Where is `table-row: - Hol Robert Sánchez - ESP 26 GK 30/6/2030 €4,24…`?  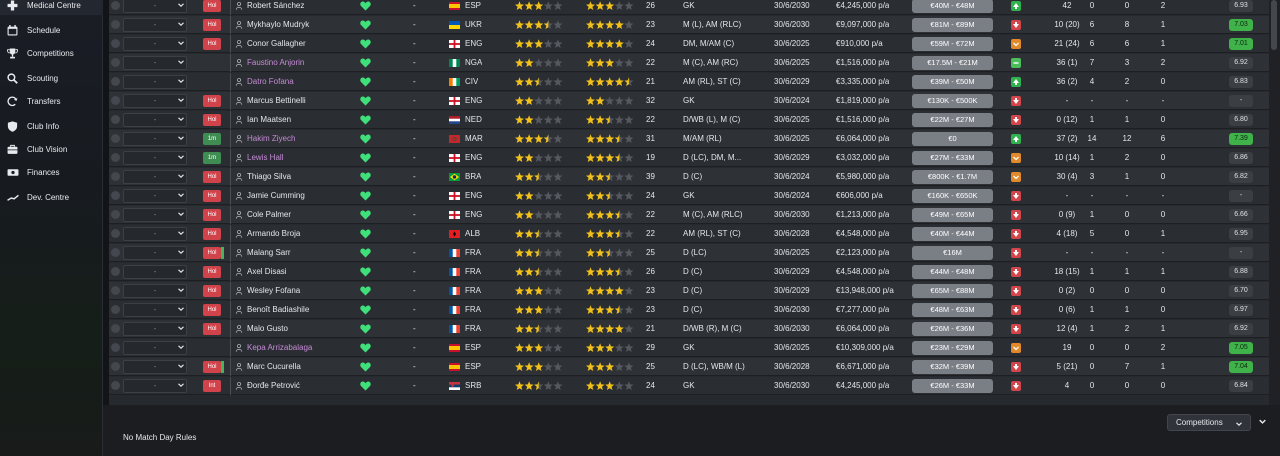 table-row: - Hol Robert Sánchez - ESP 26 GK 30/6/2030 €4,24… is located at coordinates (690, 7).